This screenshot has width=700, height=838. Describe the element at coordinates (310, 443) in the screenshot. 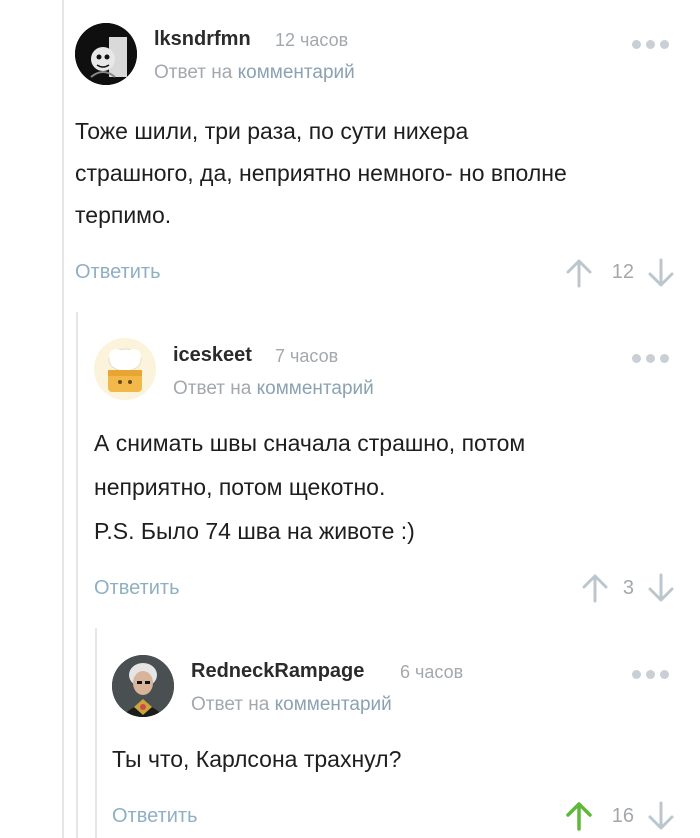

I see `comment-text-line: А снимать швы сначала страшно, потом` at that location.